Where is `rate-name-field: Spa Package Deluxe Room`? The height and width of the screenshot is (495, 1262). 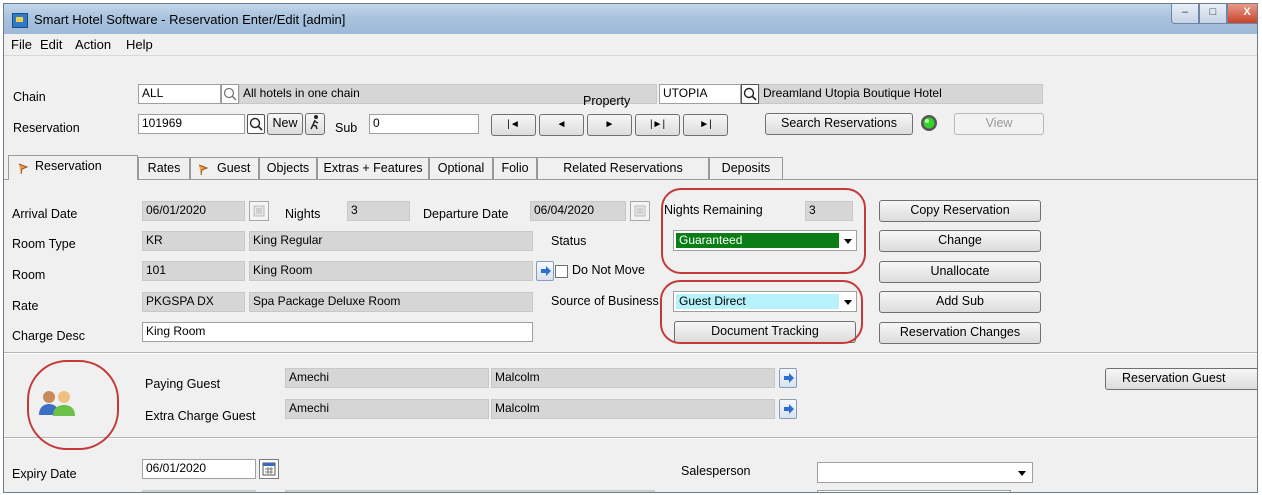
rate-name-field: Spa Package Deluxe Room is located at coordinates (391, 302).